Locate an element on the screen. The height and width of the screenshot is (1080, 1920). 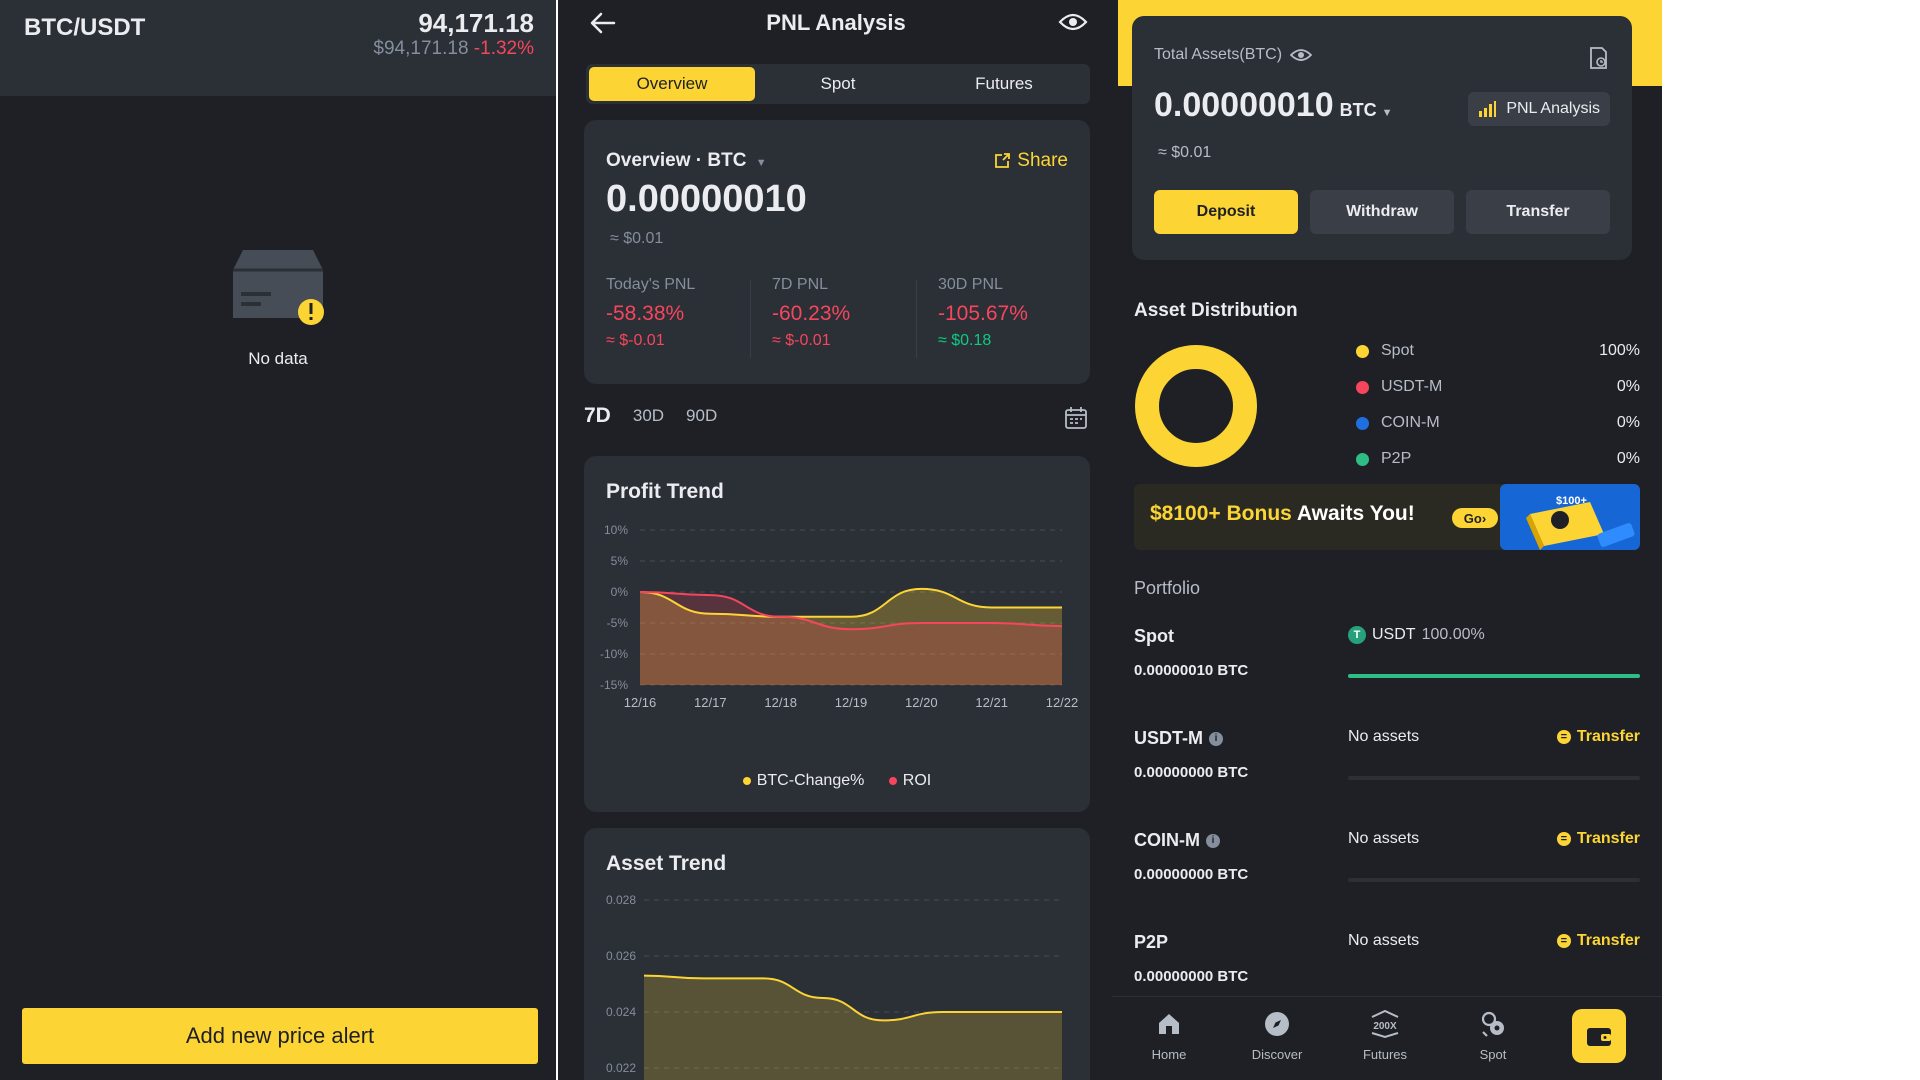
banner-text: $8100+ Bonus Awaits You! is located at coordinates (1282, 514).